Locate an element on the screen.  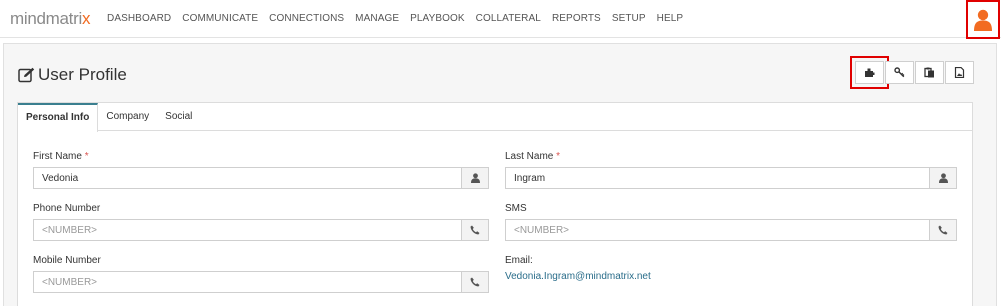
last-name-label-text: Last Name is located at coordinates (529, 156).